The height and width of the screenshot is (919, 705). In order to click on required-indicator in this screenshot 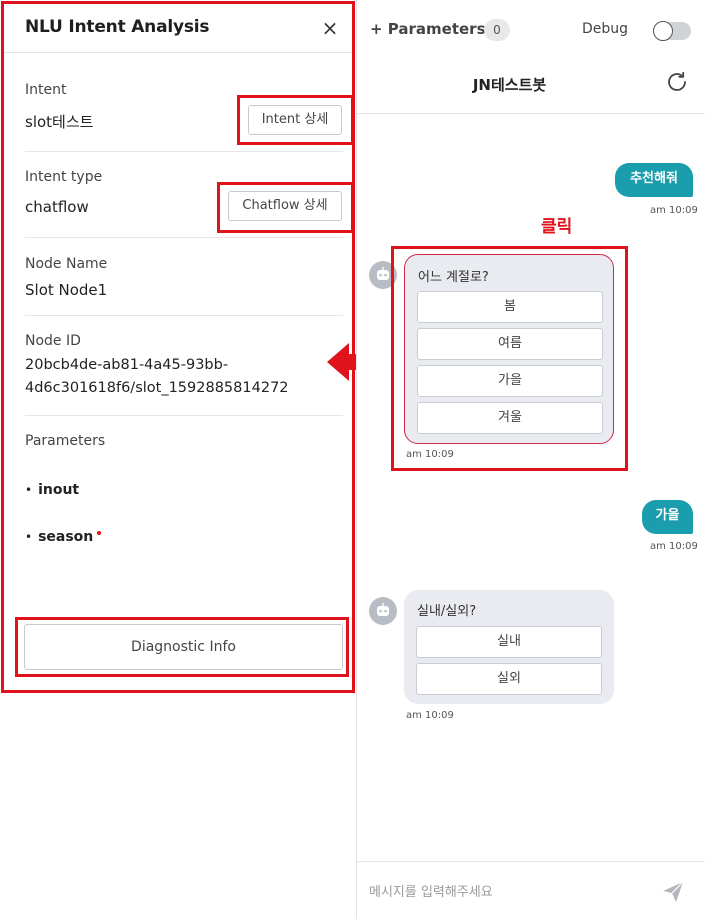, I will do `click(99, 533)`.